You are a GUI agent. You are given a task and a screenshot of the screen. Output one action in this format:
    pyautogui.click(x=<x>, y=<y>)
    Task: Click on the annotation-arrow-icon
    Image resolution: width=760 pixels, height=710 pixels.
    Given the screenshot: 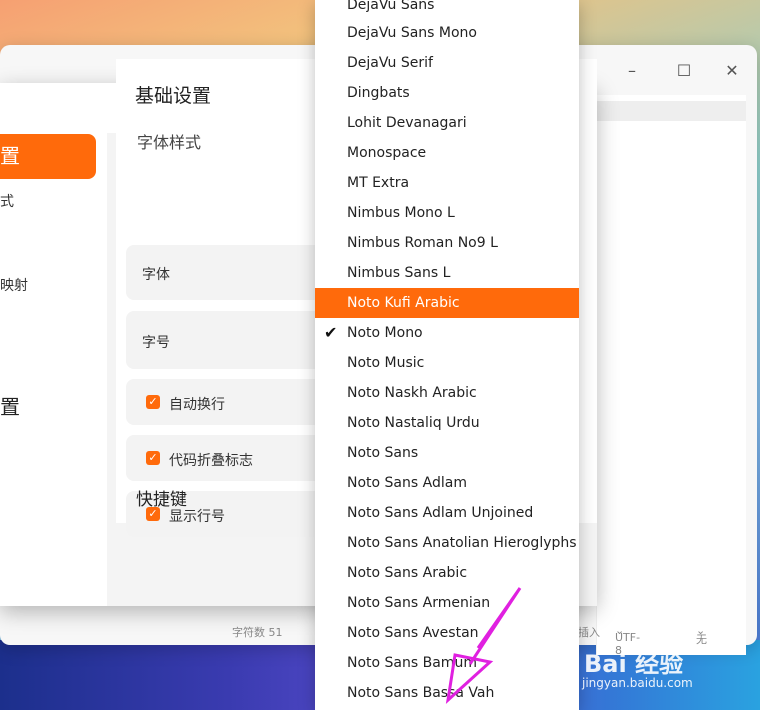 What is the action you would take?
    pyautogui.click(x=483, y=645)
    